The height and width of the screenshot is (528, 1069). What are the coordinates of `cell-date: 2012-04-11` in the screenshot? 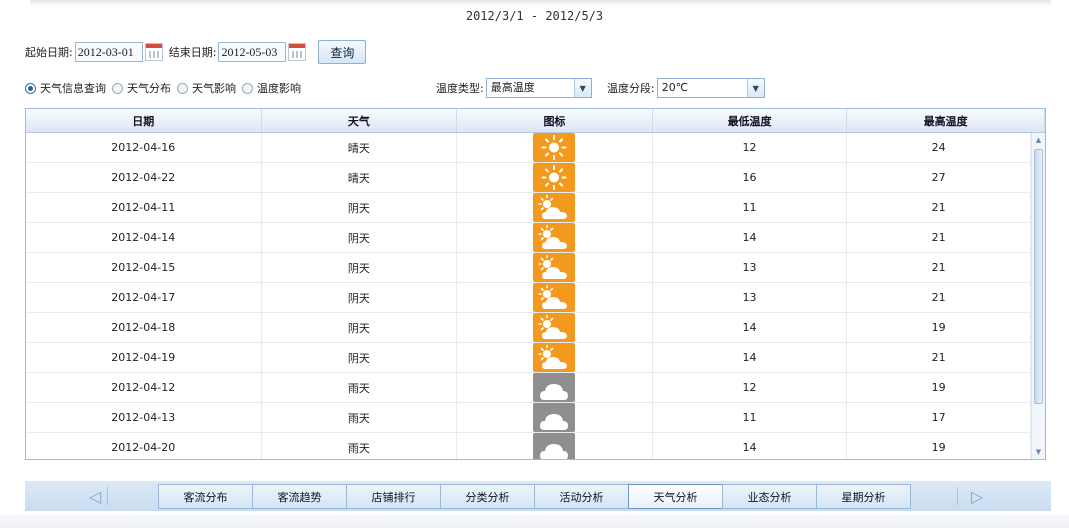 It's located at (144, 207).